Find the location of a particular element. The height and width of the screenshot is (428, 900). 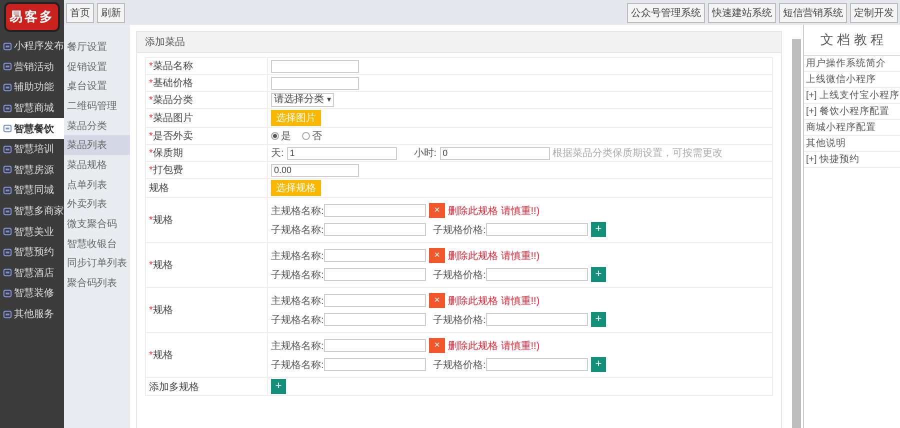

field-label: *菜品名称 is located at coordinates (171, 66).